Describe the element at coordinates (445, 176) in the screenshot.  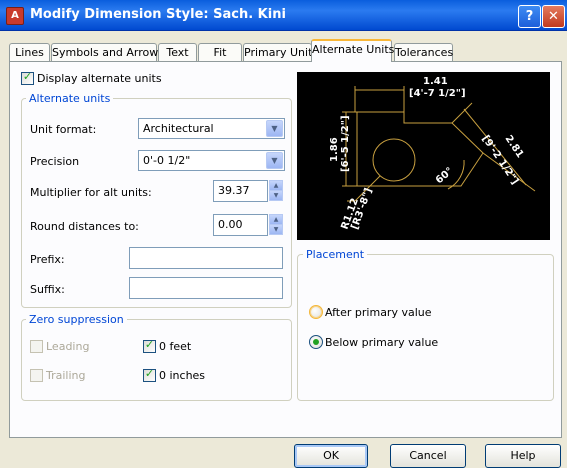
I see `angle-text: 60°` at that location.